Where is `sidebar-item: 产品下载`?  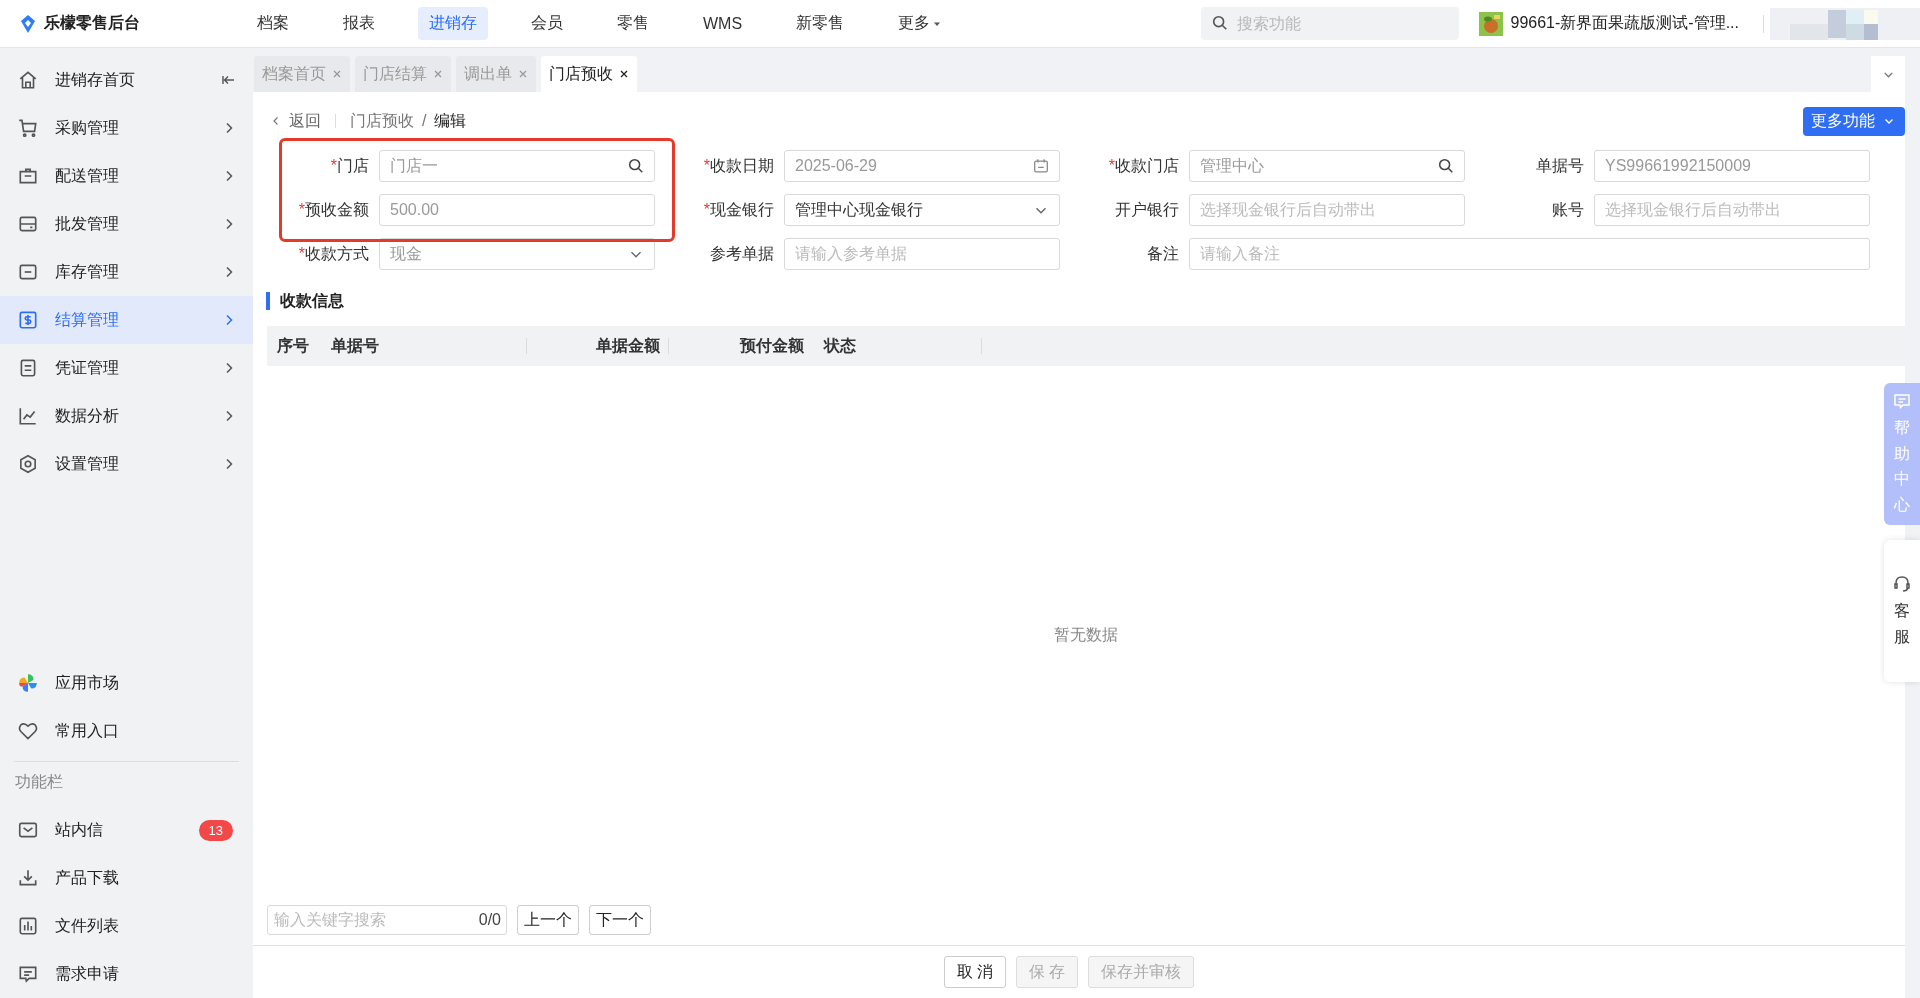 sidebar-item: 产品下载 is located at coordinates (126, 878).